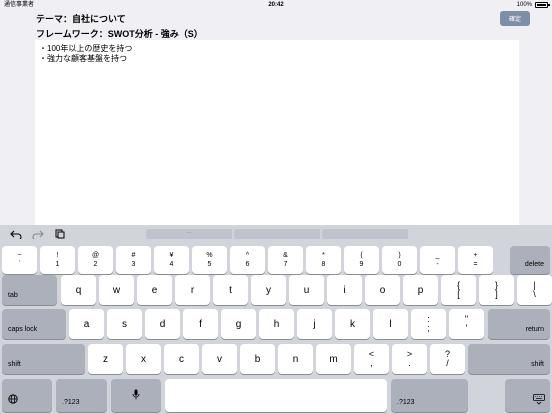  I want to click on key-label: r, so click(192, 290).